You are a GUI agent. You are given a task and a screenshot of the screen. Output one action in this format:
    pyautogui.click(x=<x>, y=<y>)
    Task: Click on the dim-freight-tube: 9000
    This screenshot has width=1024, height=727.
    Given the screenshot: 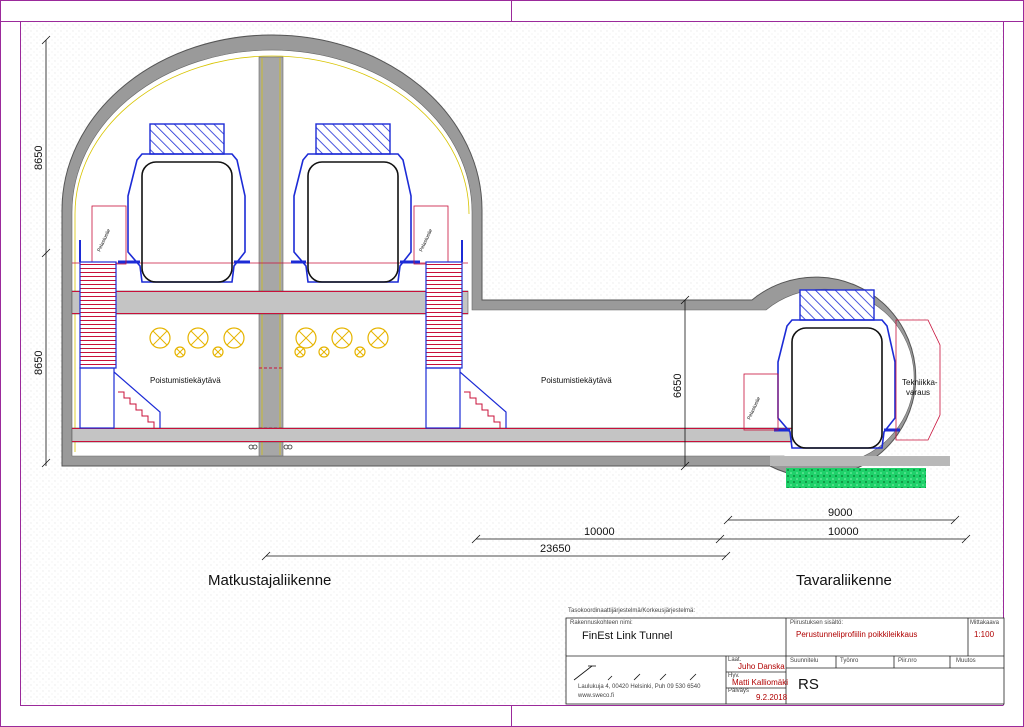 What is the action you would take?
    pyautogui.click(x=840, y=513)
    